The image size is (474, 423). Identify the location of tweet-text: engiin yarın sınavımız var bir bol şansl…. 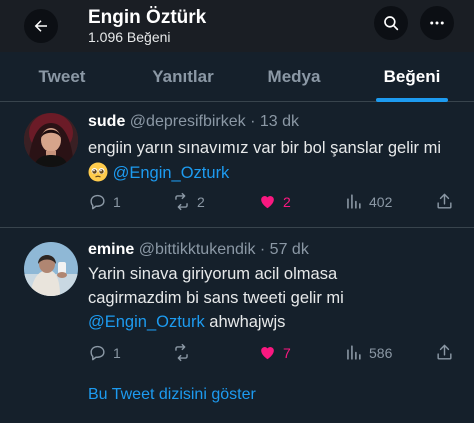
(273, 161).